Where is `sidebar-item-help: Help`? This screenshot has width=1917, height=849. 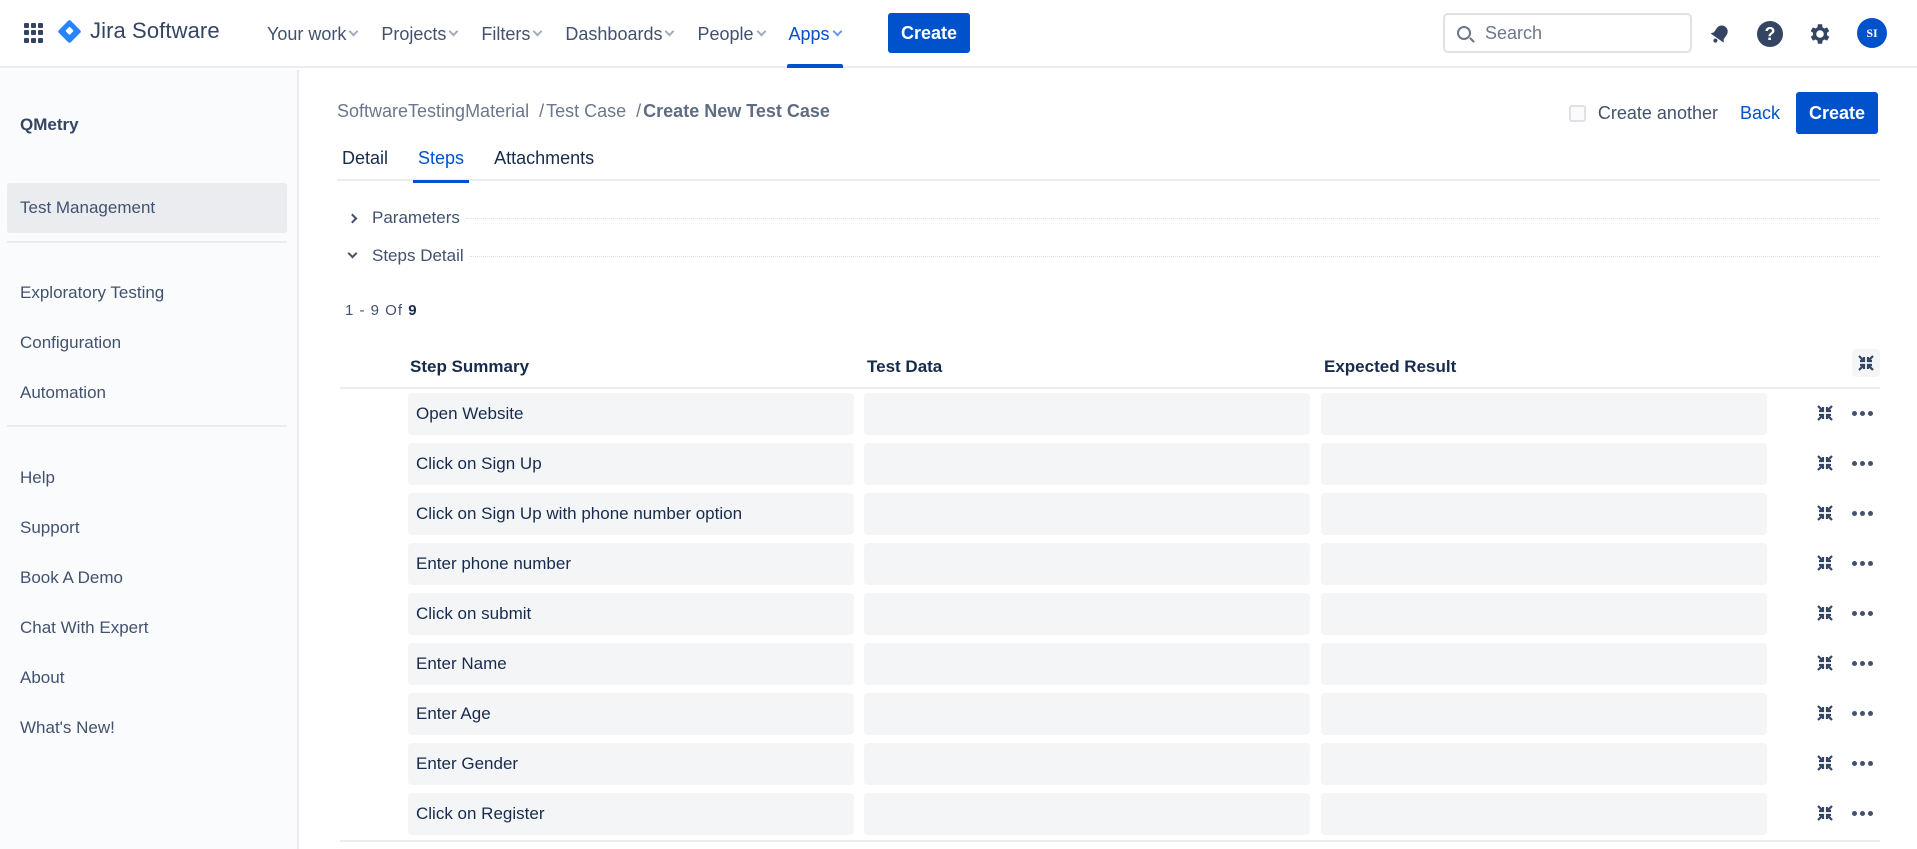 sidebar-item-help: Help is located at coordinates (147, 478).